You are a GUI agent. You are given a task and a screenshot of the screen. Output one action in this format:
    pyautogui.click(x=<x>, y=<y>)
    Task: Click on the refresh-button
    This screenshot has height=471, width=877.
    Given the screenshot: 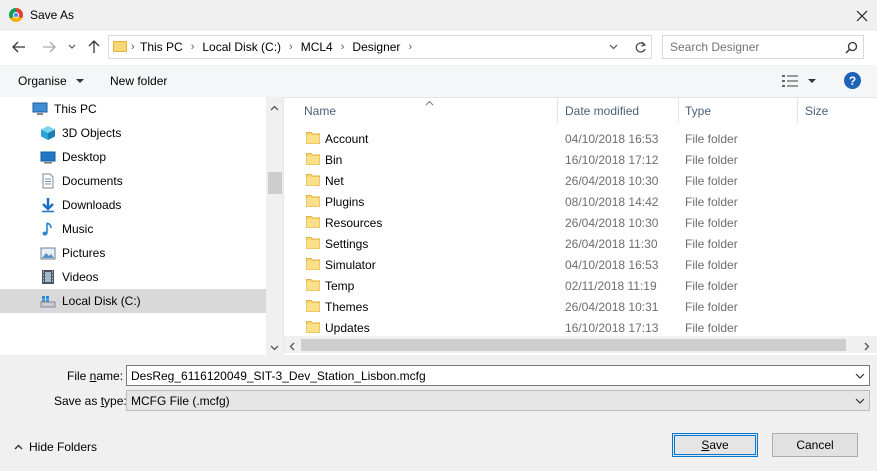 What is the action you would take?
    pyautogui.click(x=640, y=47)
    